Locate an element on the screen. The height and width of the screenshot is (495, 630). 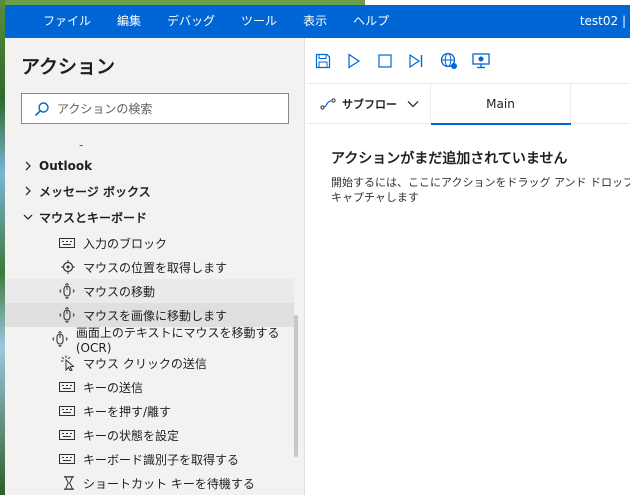
action-press-release-key: キーを押す/離す is located at coordinates (149, 411).